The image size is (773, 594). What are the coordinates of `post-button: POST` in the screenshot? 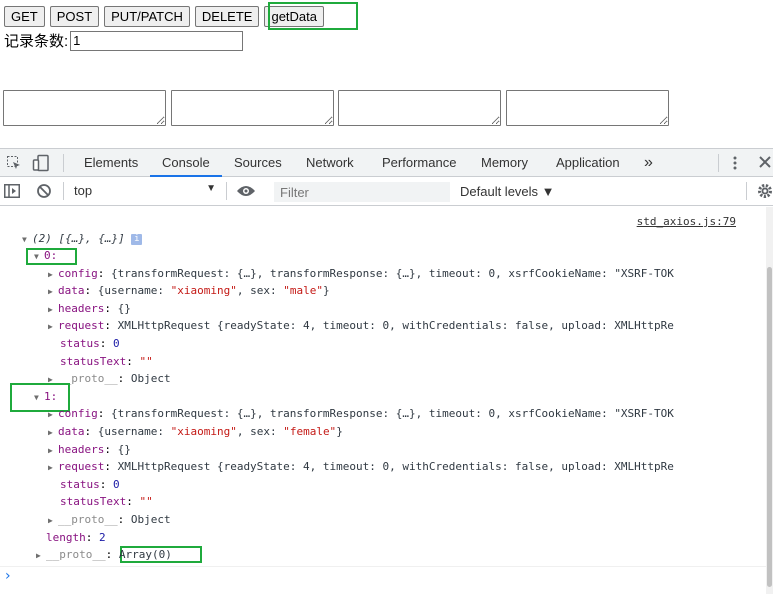 It's located at (74, 16).